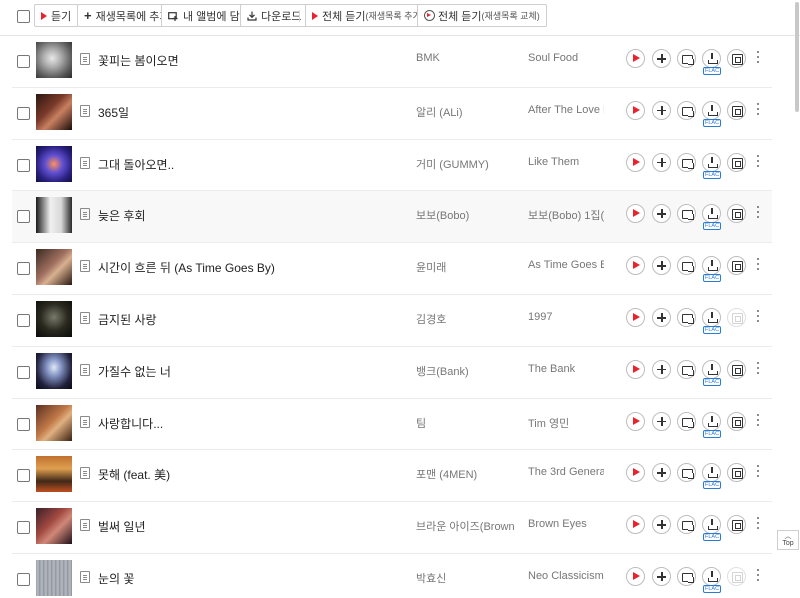 This screenshot has width=800, height=598. I want to click on song-album: The Bank, so click(566, 369).